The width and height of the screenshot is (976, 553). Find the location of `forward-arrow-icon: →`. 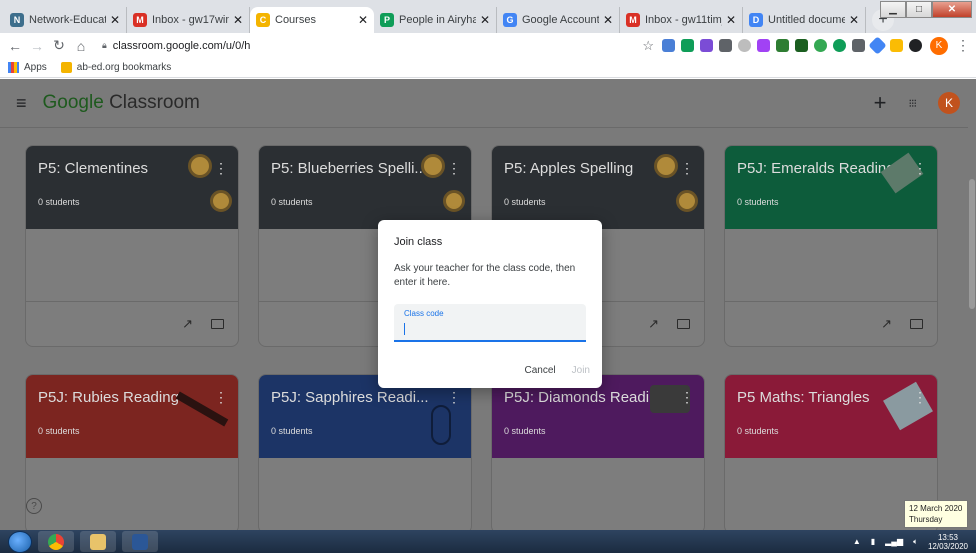

forward-arrow-icon: → is located at coordinates (37, 46).